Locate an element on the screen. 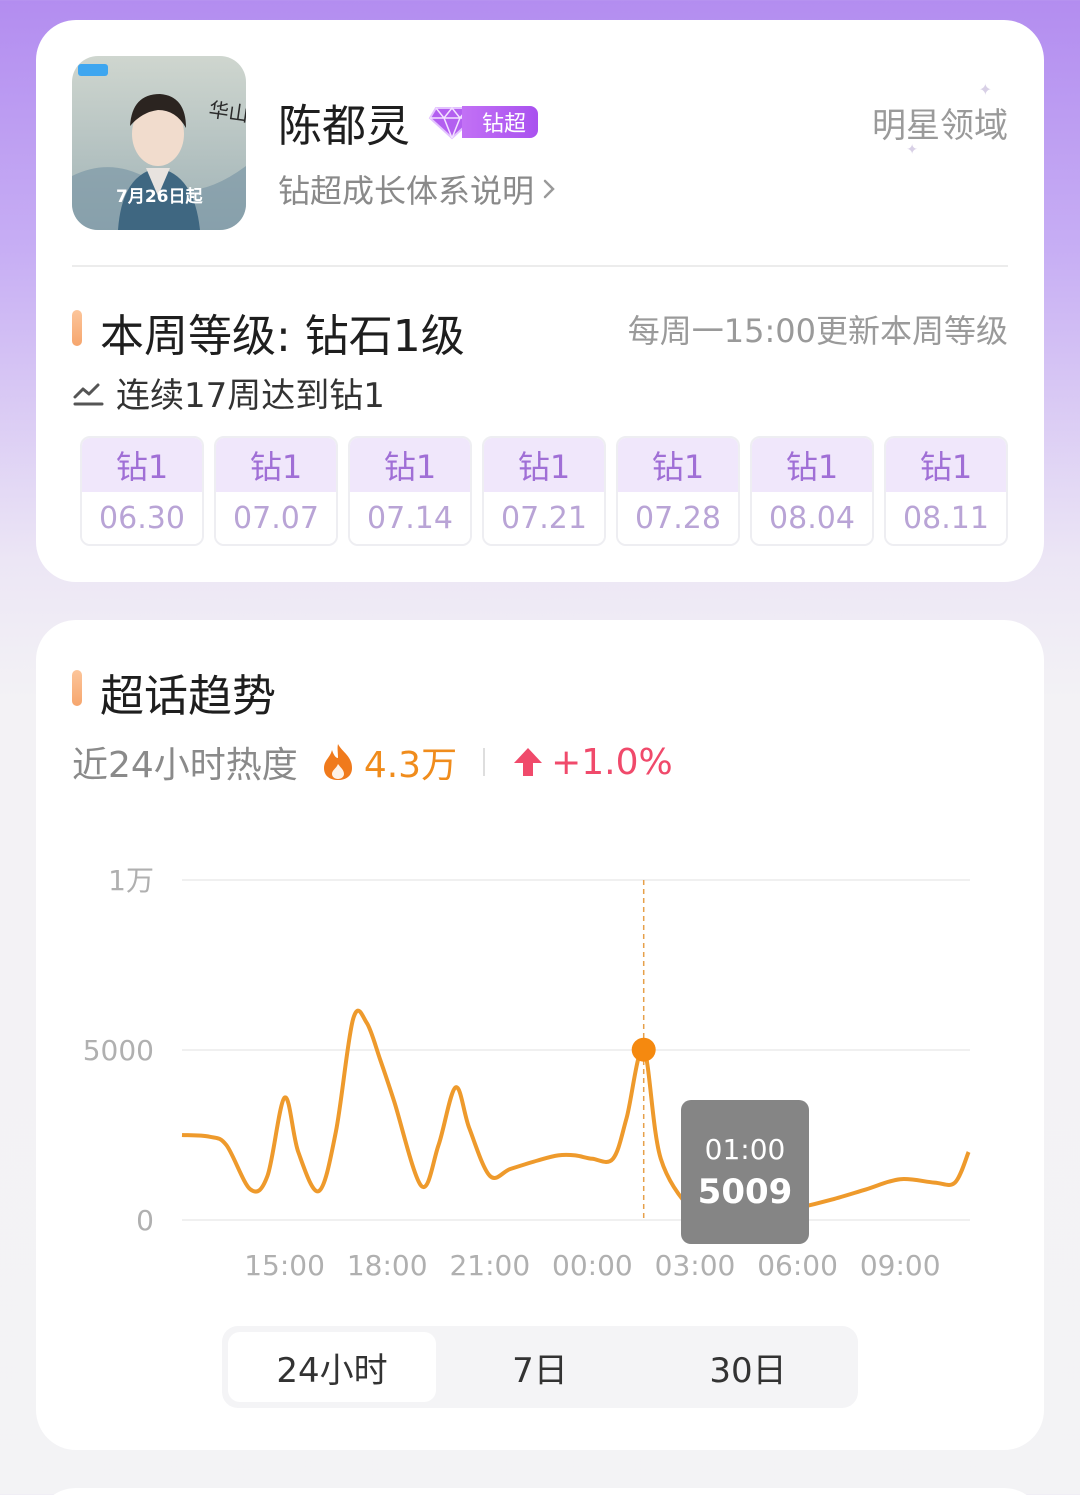  trend-up-icon is located at coordinates (88, 394).